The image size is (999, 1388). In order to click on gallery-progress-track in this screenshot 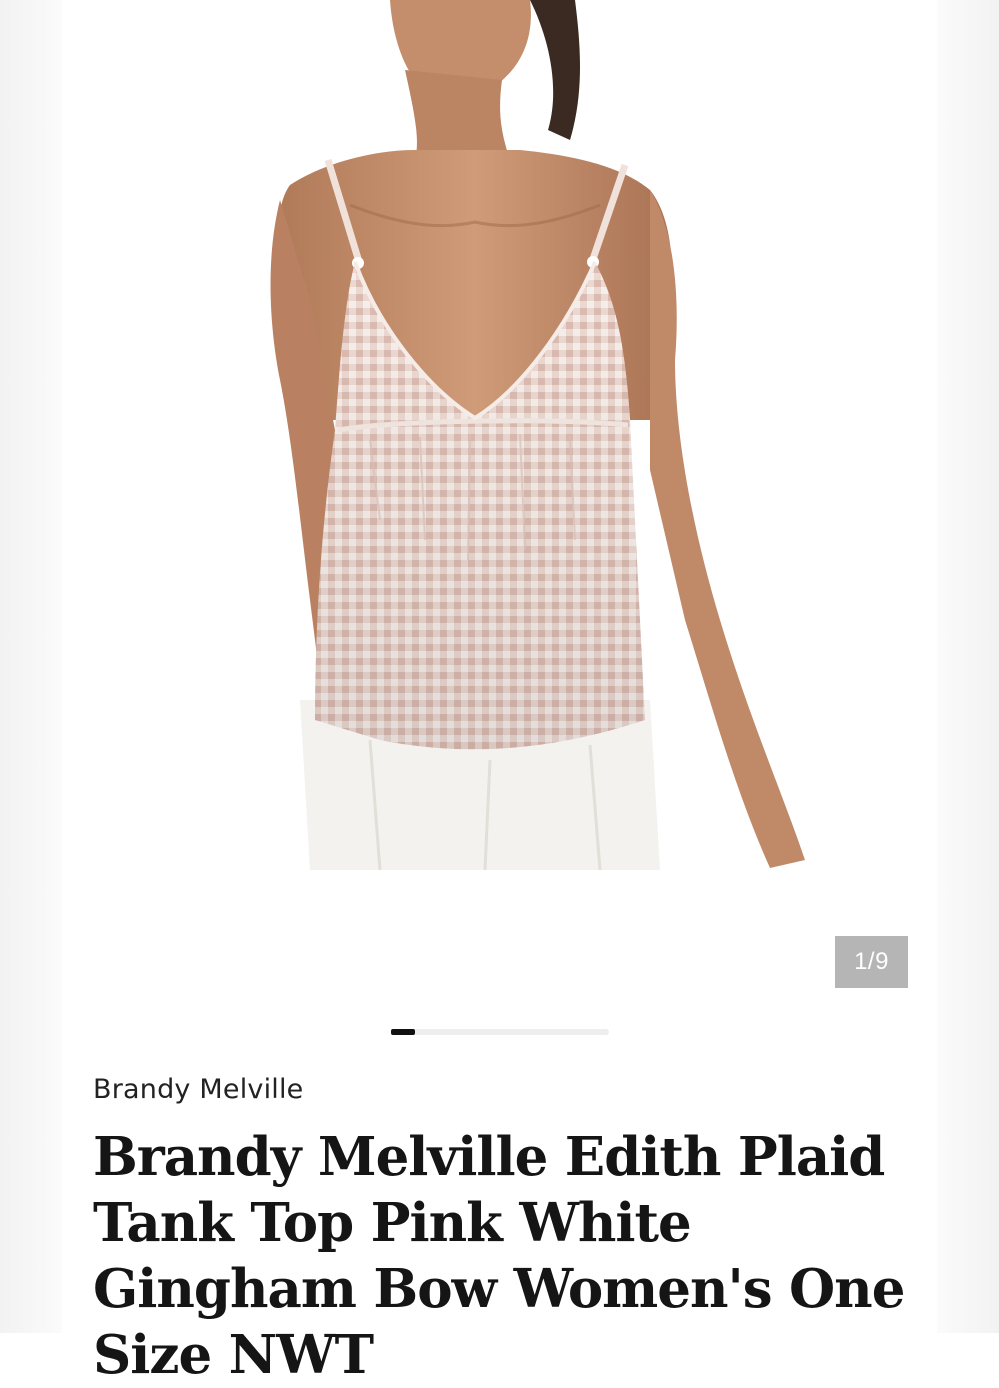, I will do `click(500, 1032)`.